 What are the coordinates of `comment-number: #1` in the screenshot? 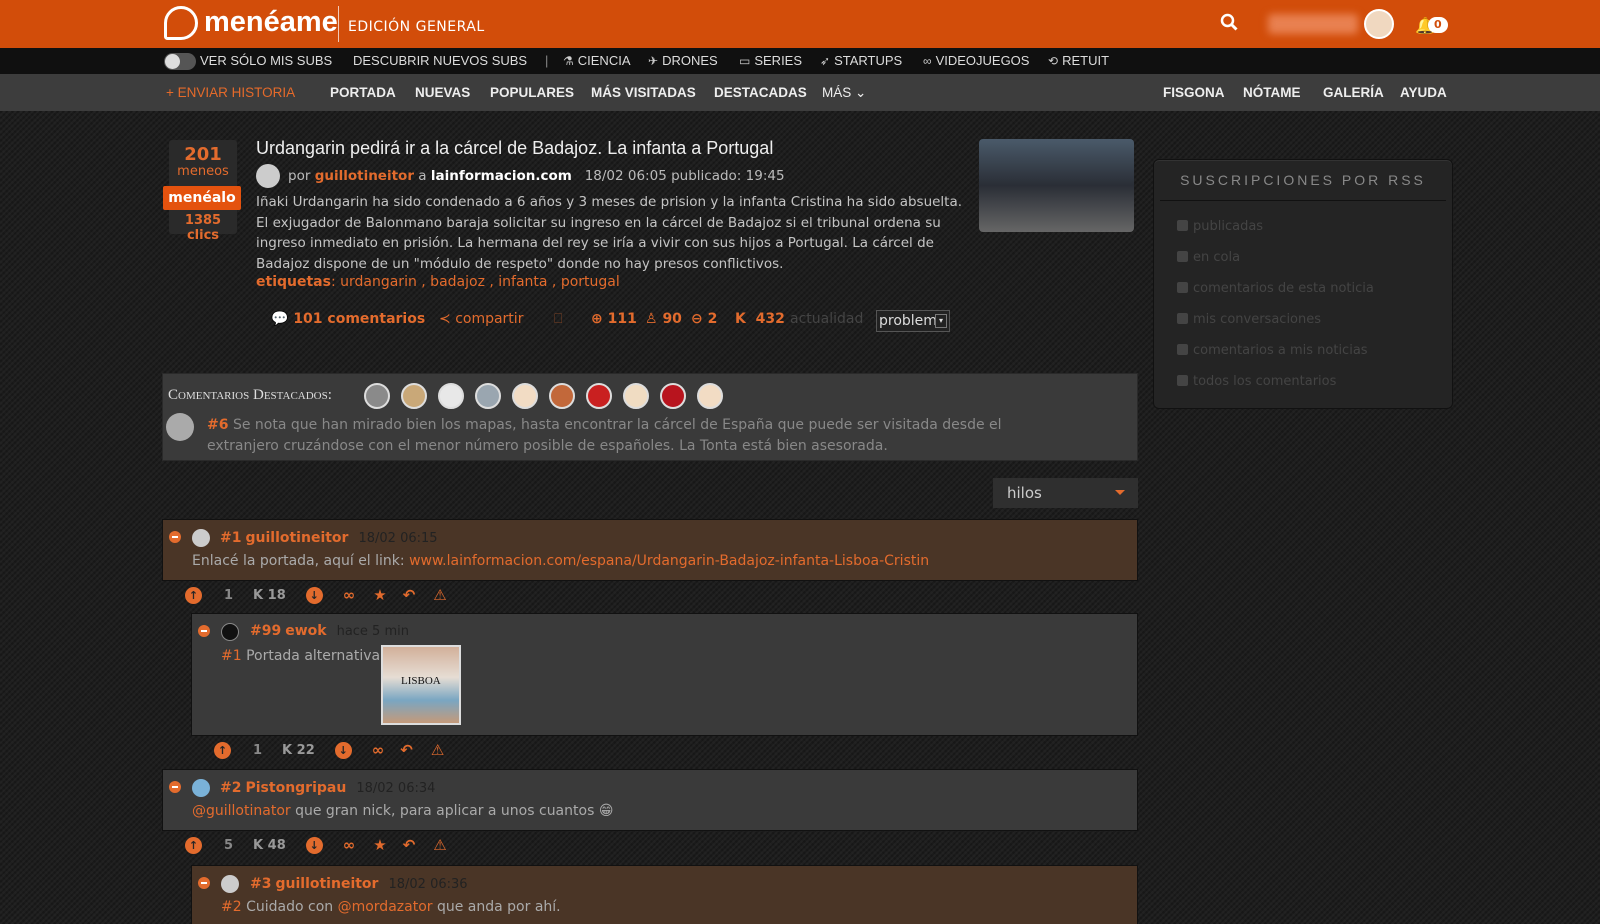 It's located at (230, 538).